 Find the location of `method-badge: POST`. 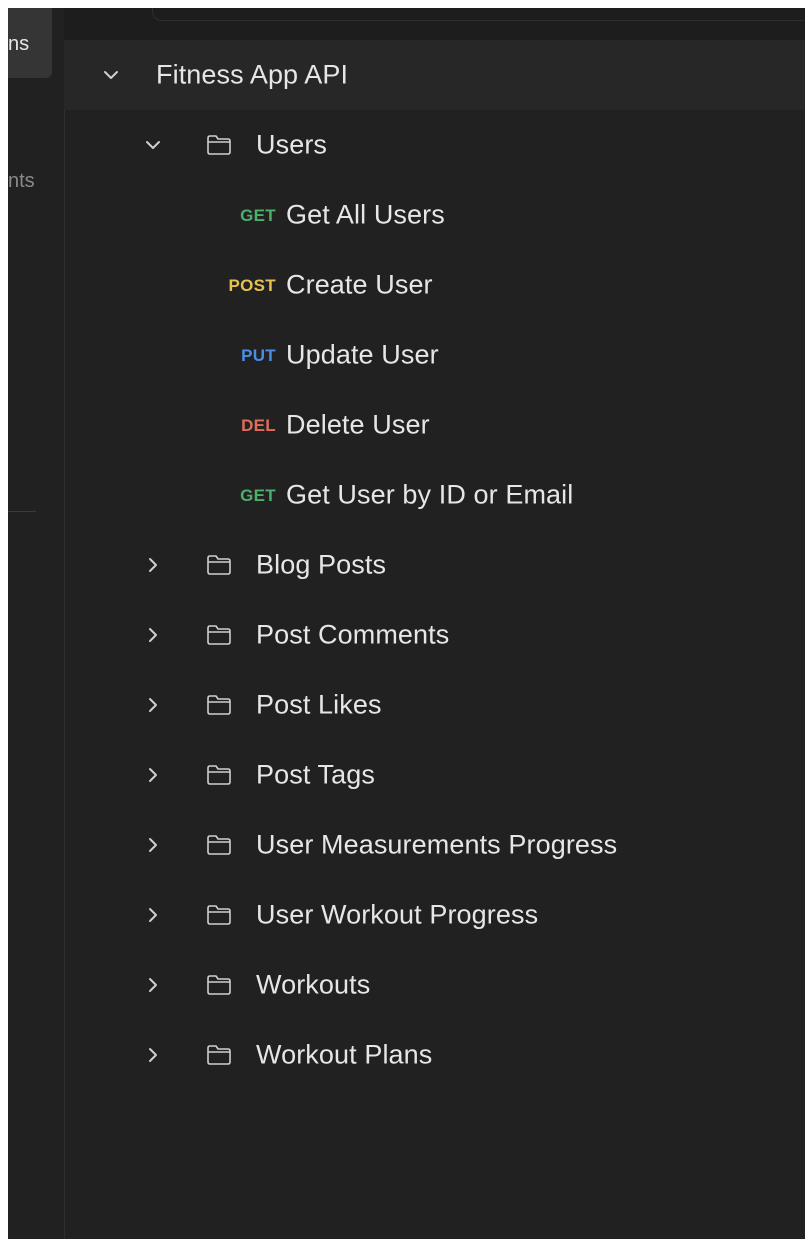

method-badge: POST is located at coordinates (252, 285).